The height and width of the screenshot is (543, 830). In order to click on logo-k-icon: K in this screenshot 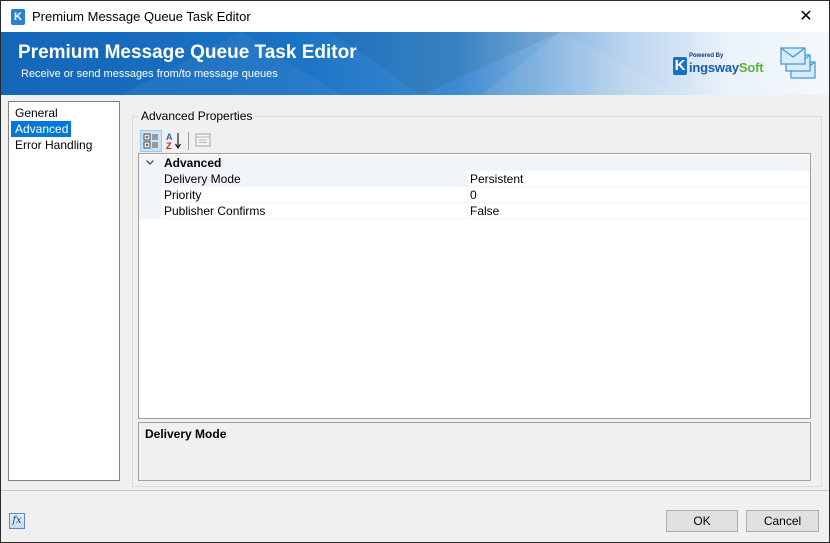, I will do `click(680, 66)`.